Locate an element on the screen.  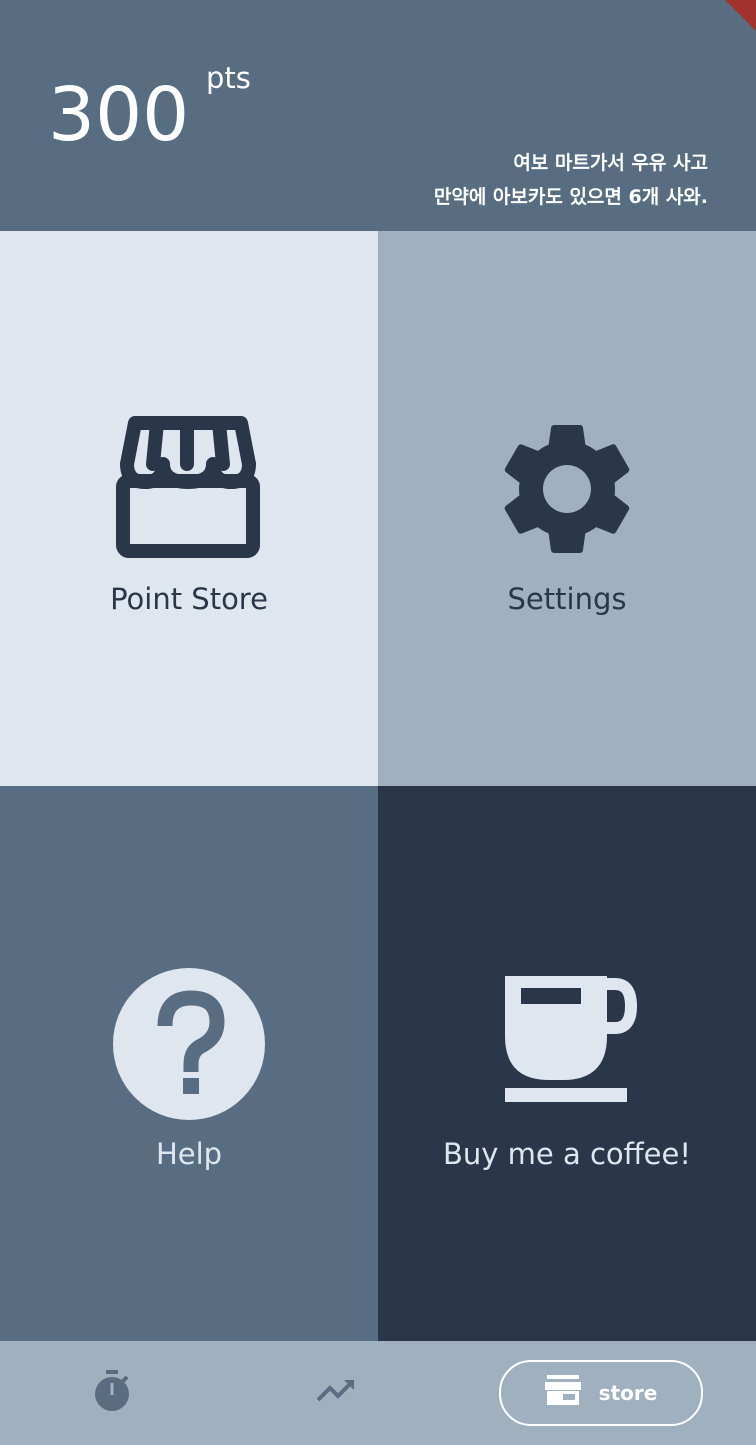
points-value: 300 is located at coordinates (119, 115).